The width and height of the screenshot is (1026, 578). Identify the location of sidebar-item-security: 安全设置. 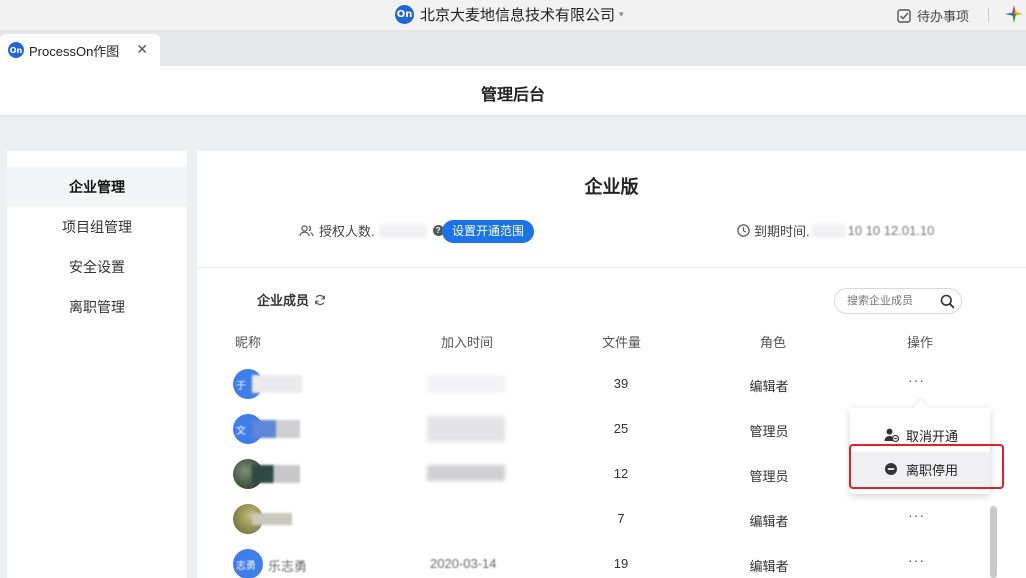
(97, 267).